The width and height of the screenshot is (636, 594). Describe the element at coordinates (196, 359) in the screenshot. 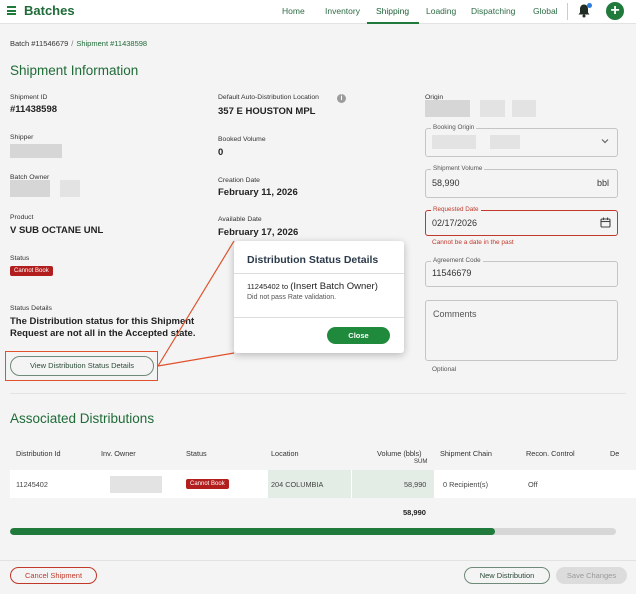

I see `annotation-line-bottom` at that location.